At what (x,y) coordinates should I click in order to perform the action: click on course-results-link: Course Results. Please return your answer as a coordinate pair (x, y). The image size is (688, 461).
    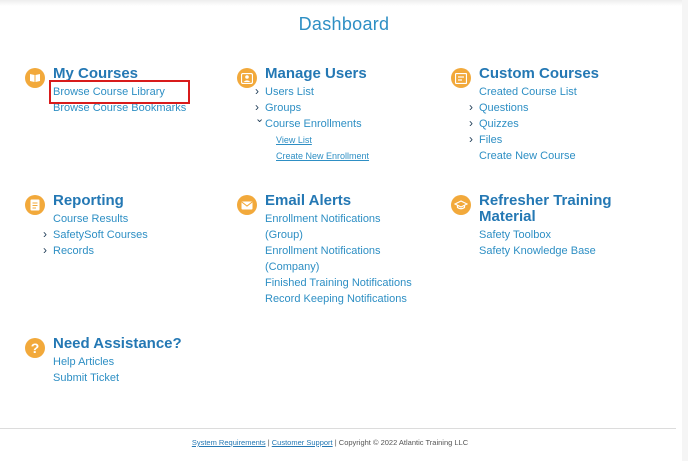
    Looking at the image, I should click on (100, 219).